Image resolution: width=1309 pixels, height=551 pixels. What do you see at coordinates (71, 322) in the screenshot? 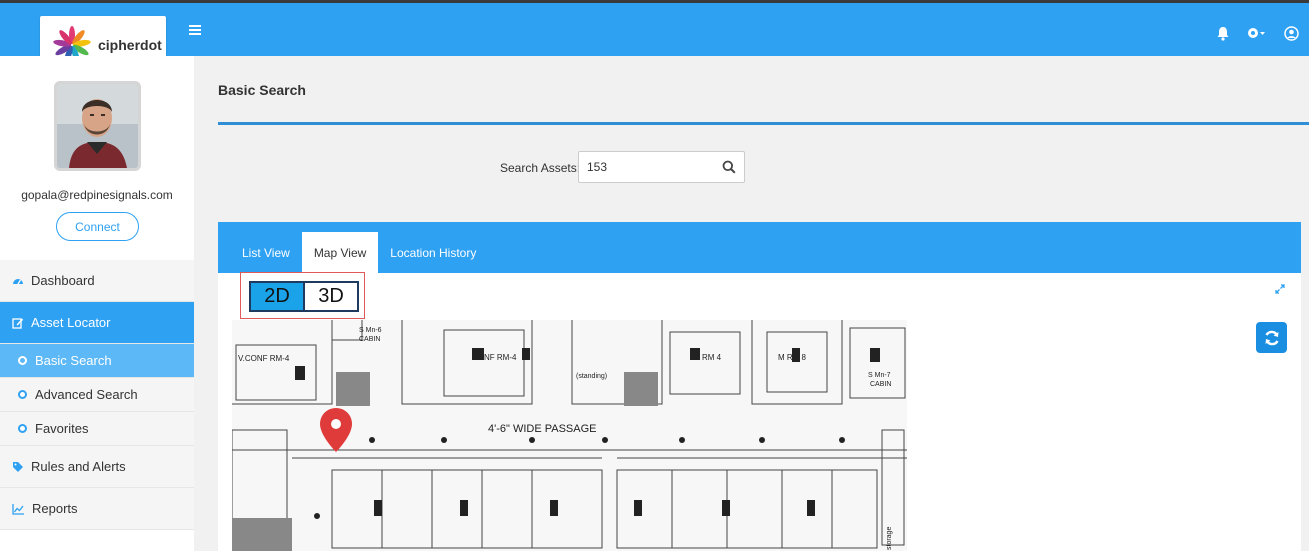
I see `sidebar-item-label: Asset Locator` at bounding box center [71, 322].